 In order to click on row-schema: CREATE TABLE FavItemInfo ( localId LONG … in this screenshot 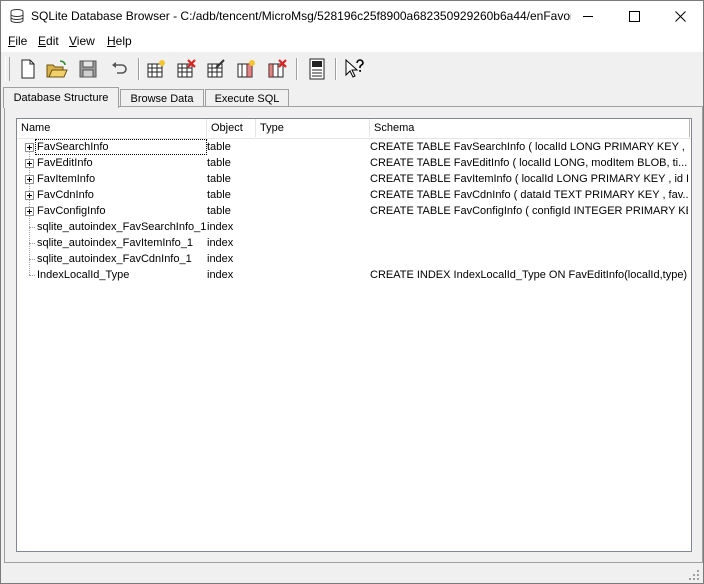, I will do `click(529, 179)`.